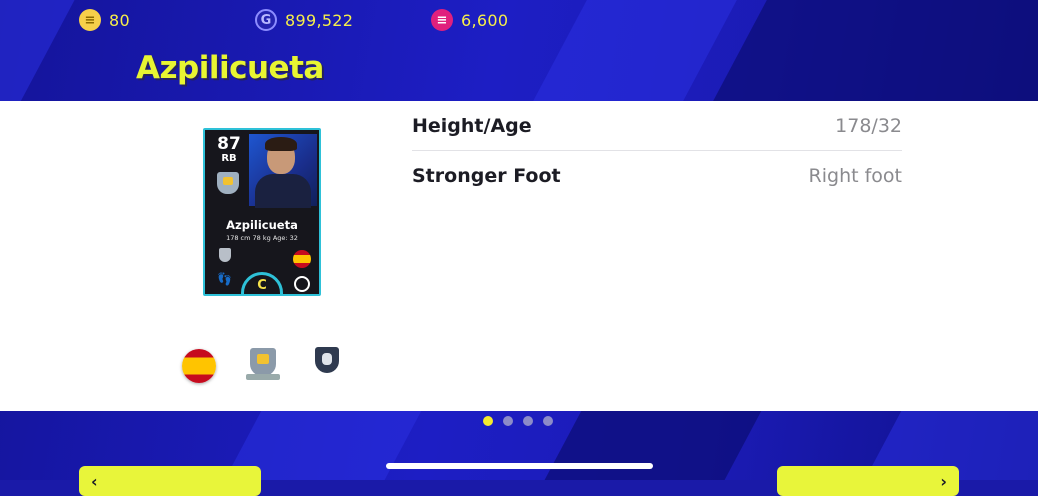  I want to click on detail-value: 178/32, so click(868, 126).